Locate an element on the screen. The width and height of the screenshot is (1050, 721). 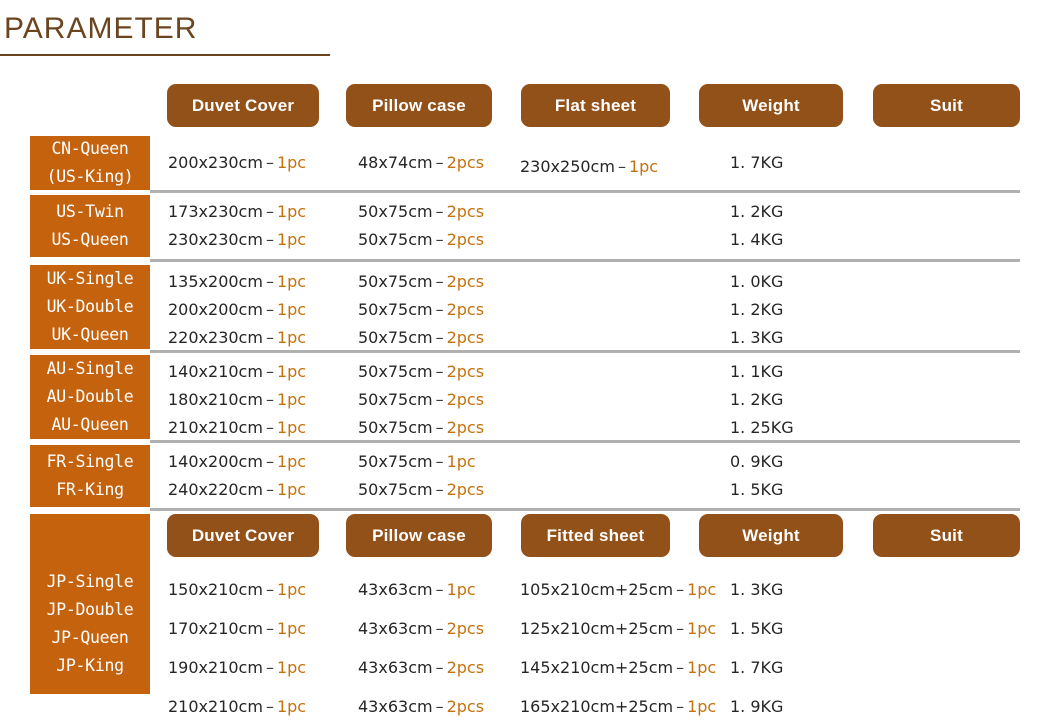
duvet-size: 140x210cm is located at coordinates (215, 371).